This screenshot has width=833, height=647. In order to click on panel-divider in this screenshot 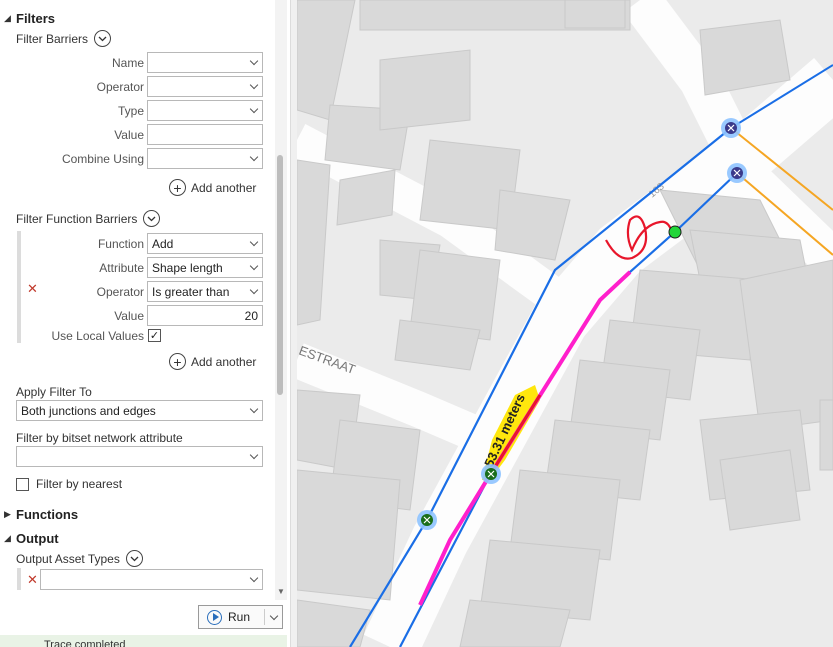, I will do `click(293, 323)`.